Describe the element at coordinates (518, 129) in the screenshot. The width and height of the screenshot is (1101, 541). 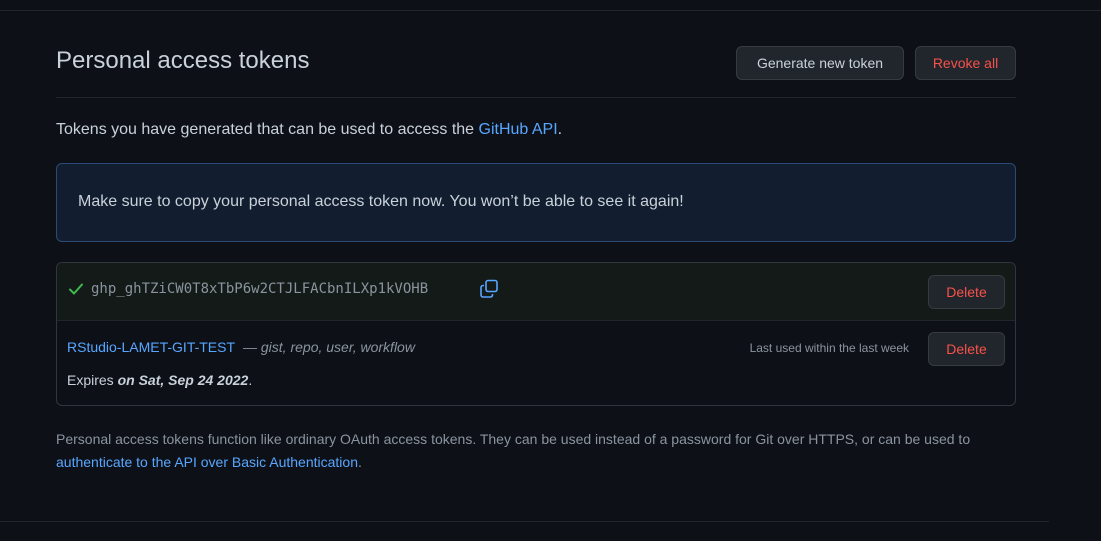
I see `github-api-link: GitHub API` at that location.